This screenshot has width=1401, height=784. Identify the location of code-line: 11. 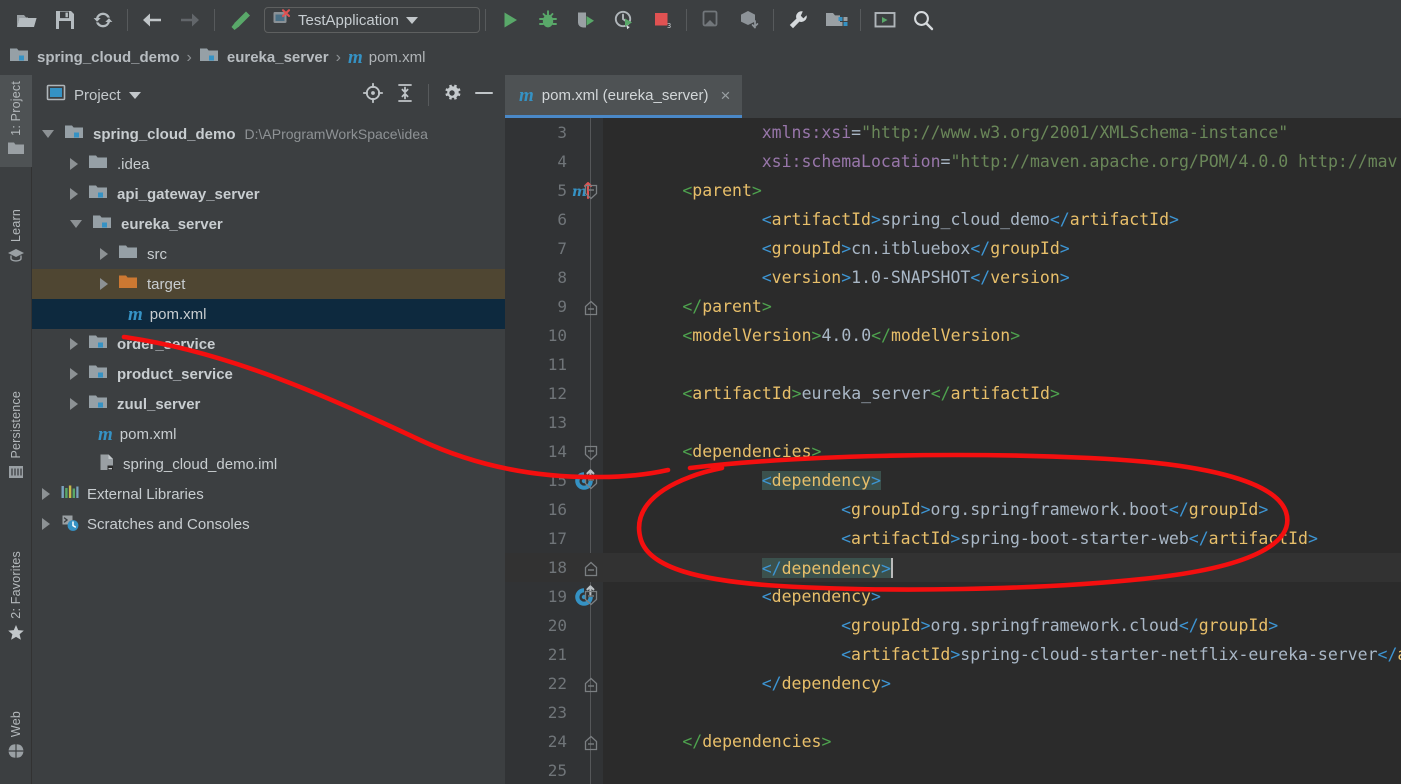
(953, 364).